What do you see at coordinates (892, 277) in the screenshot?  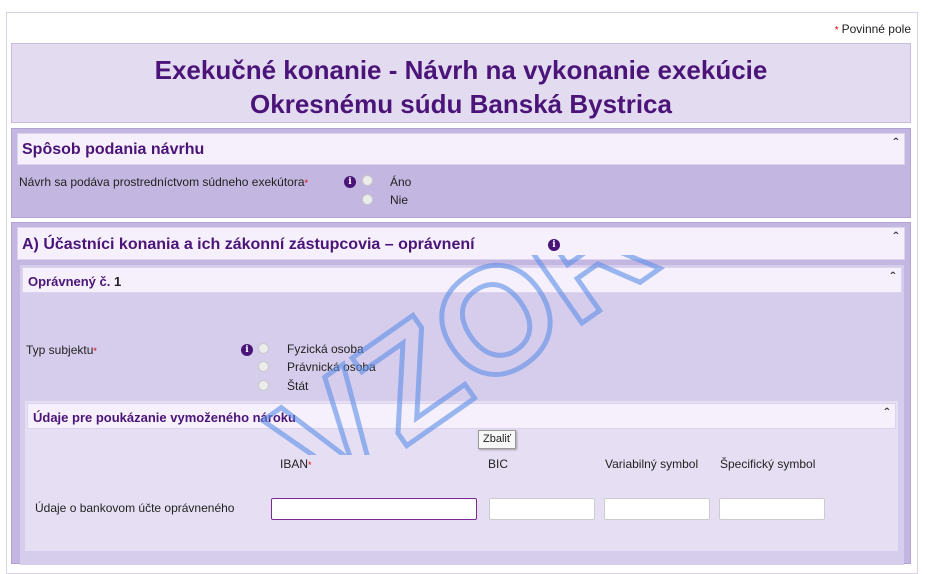 I see `collapse-claimant-button: ˆ` at bounding box center [892, 277].